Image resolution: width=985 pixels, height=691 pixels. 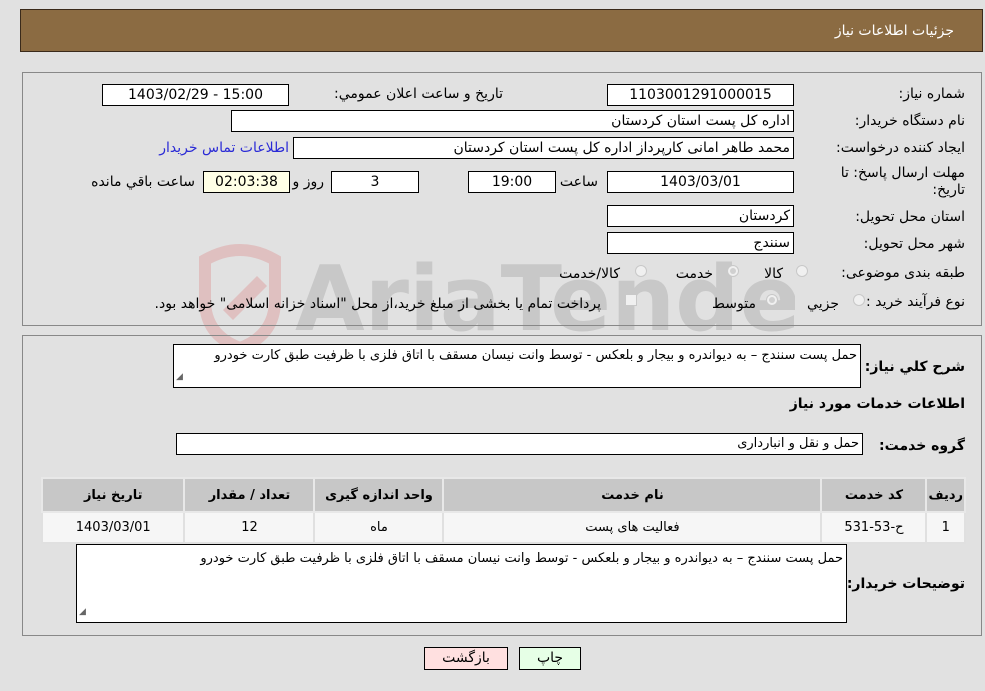 I want to click on deadline-label: مهلت ارسال پاسخ: تا تاريخ:, so click(x=902, y=181).